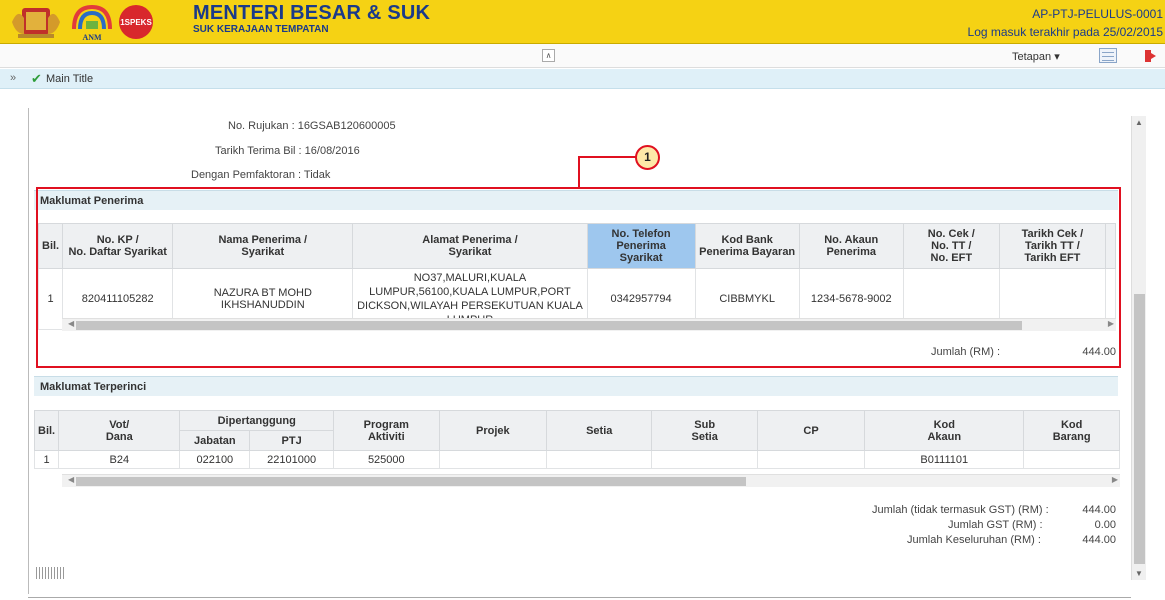 This screenshot has height=600, width=1165. Describe the element at coordinates (960, 510) in the screenshot. I see `total-excl-gst-label: Jumlah (tidak termasuk GST) (RM) :` at that location.